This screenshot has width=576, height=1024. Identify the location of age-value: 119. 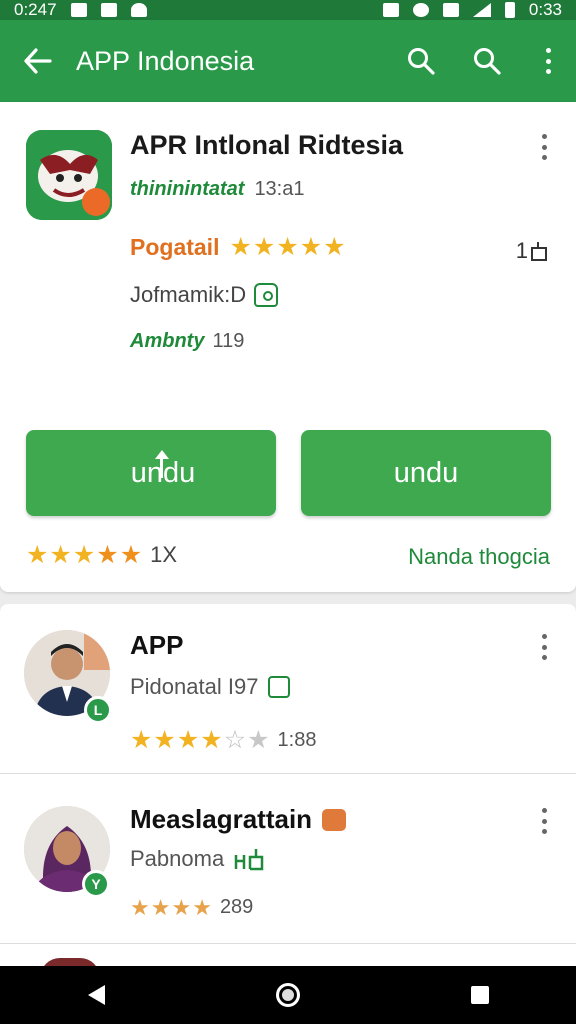
(228, 341).